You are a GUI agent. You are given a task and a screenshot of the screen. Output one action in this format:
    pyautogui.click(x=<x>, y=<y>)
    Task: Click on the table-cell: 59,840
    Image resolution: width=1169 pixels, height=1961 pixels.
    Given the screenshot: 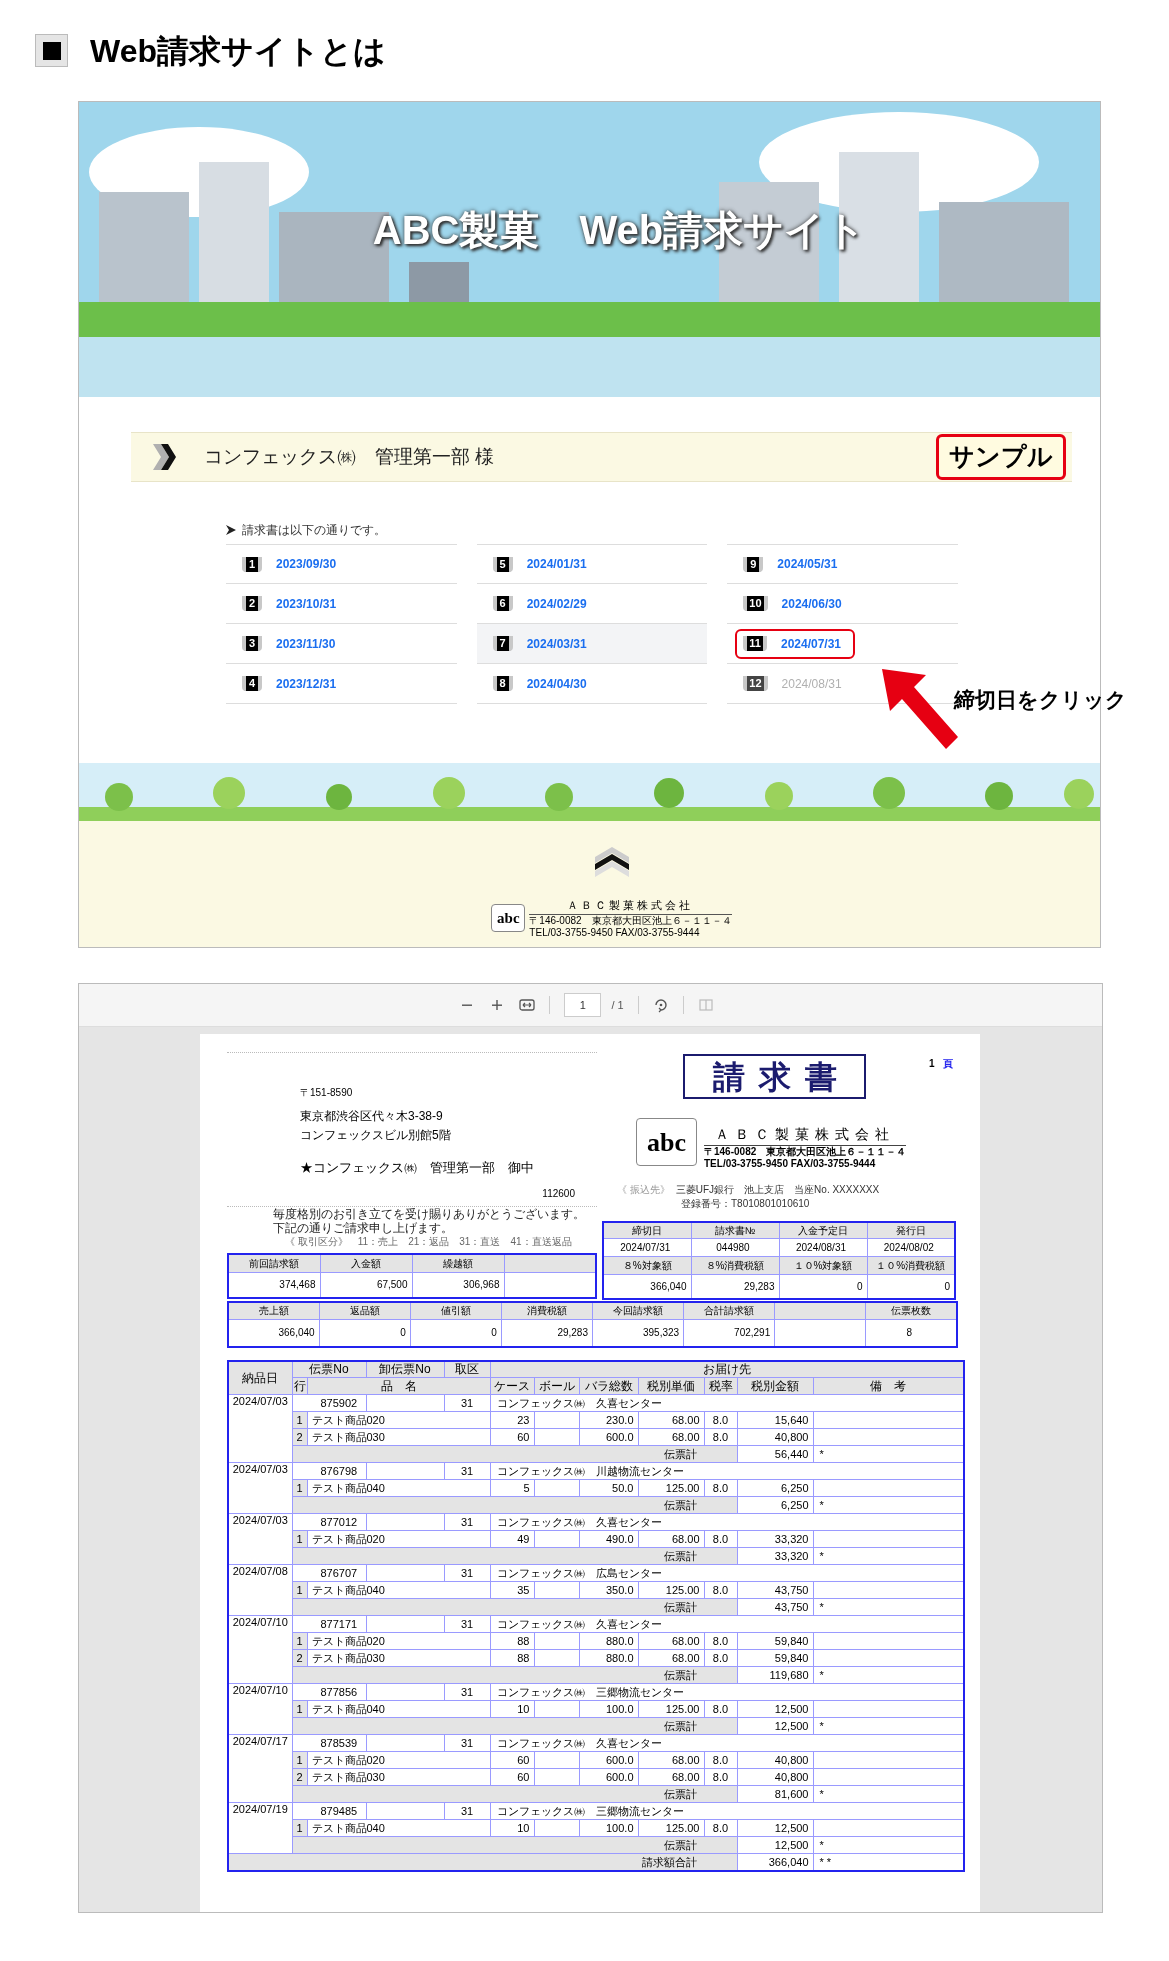 What is the action you would take?
    pyautogui.click(x=775, y=1641)
    